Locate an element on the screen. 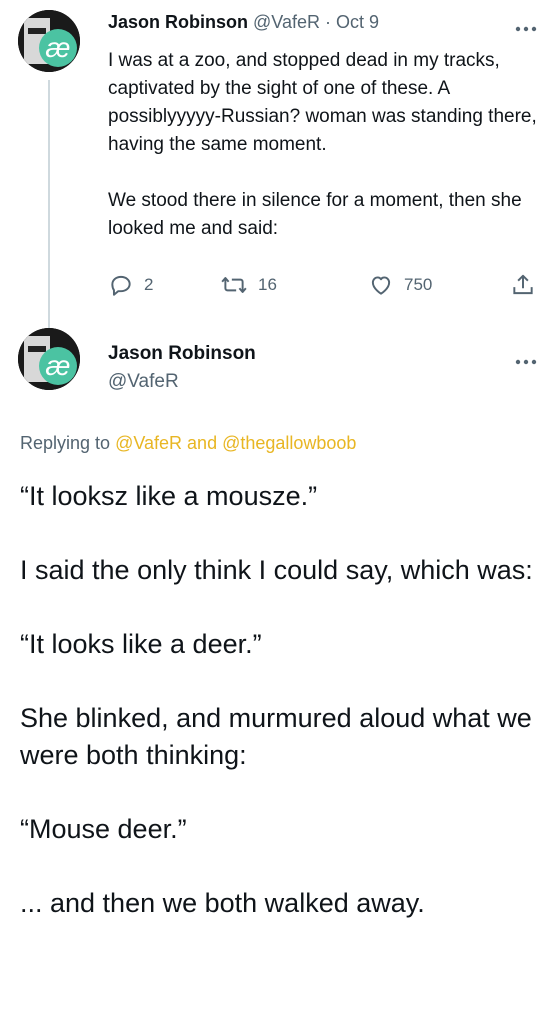 This screenshot has width=559, height=1024. retweet-icon is located at coordinates (234, 285).